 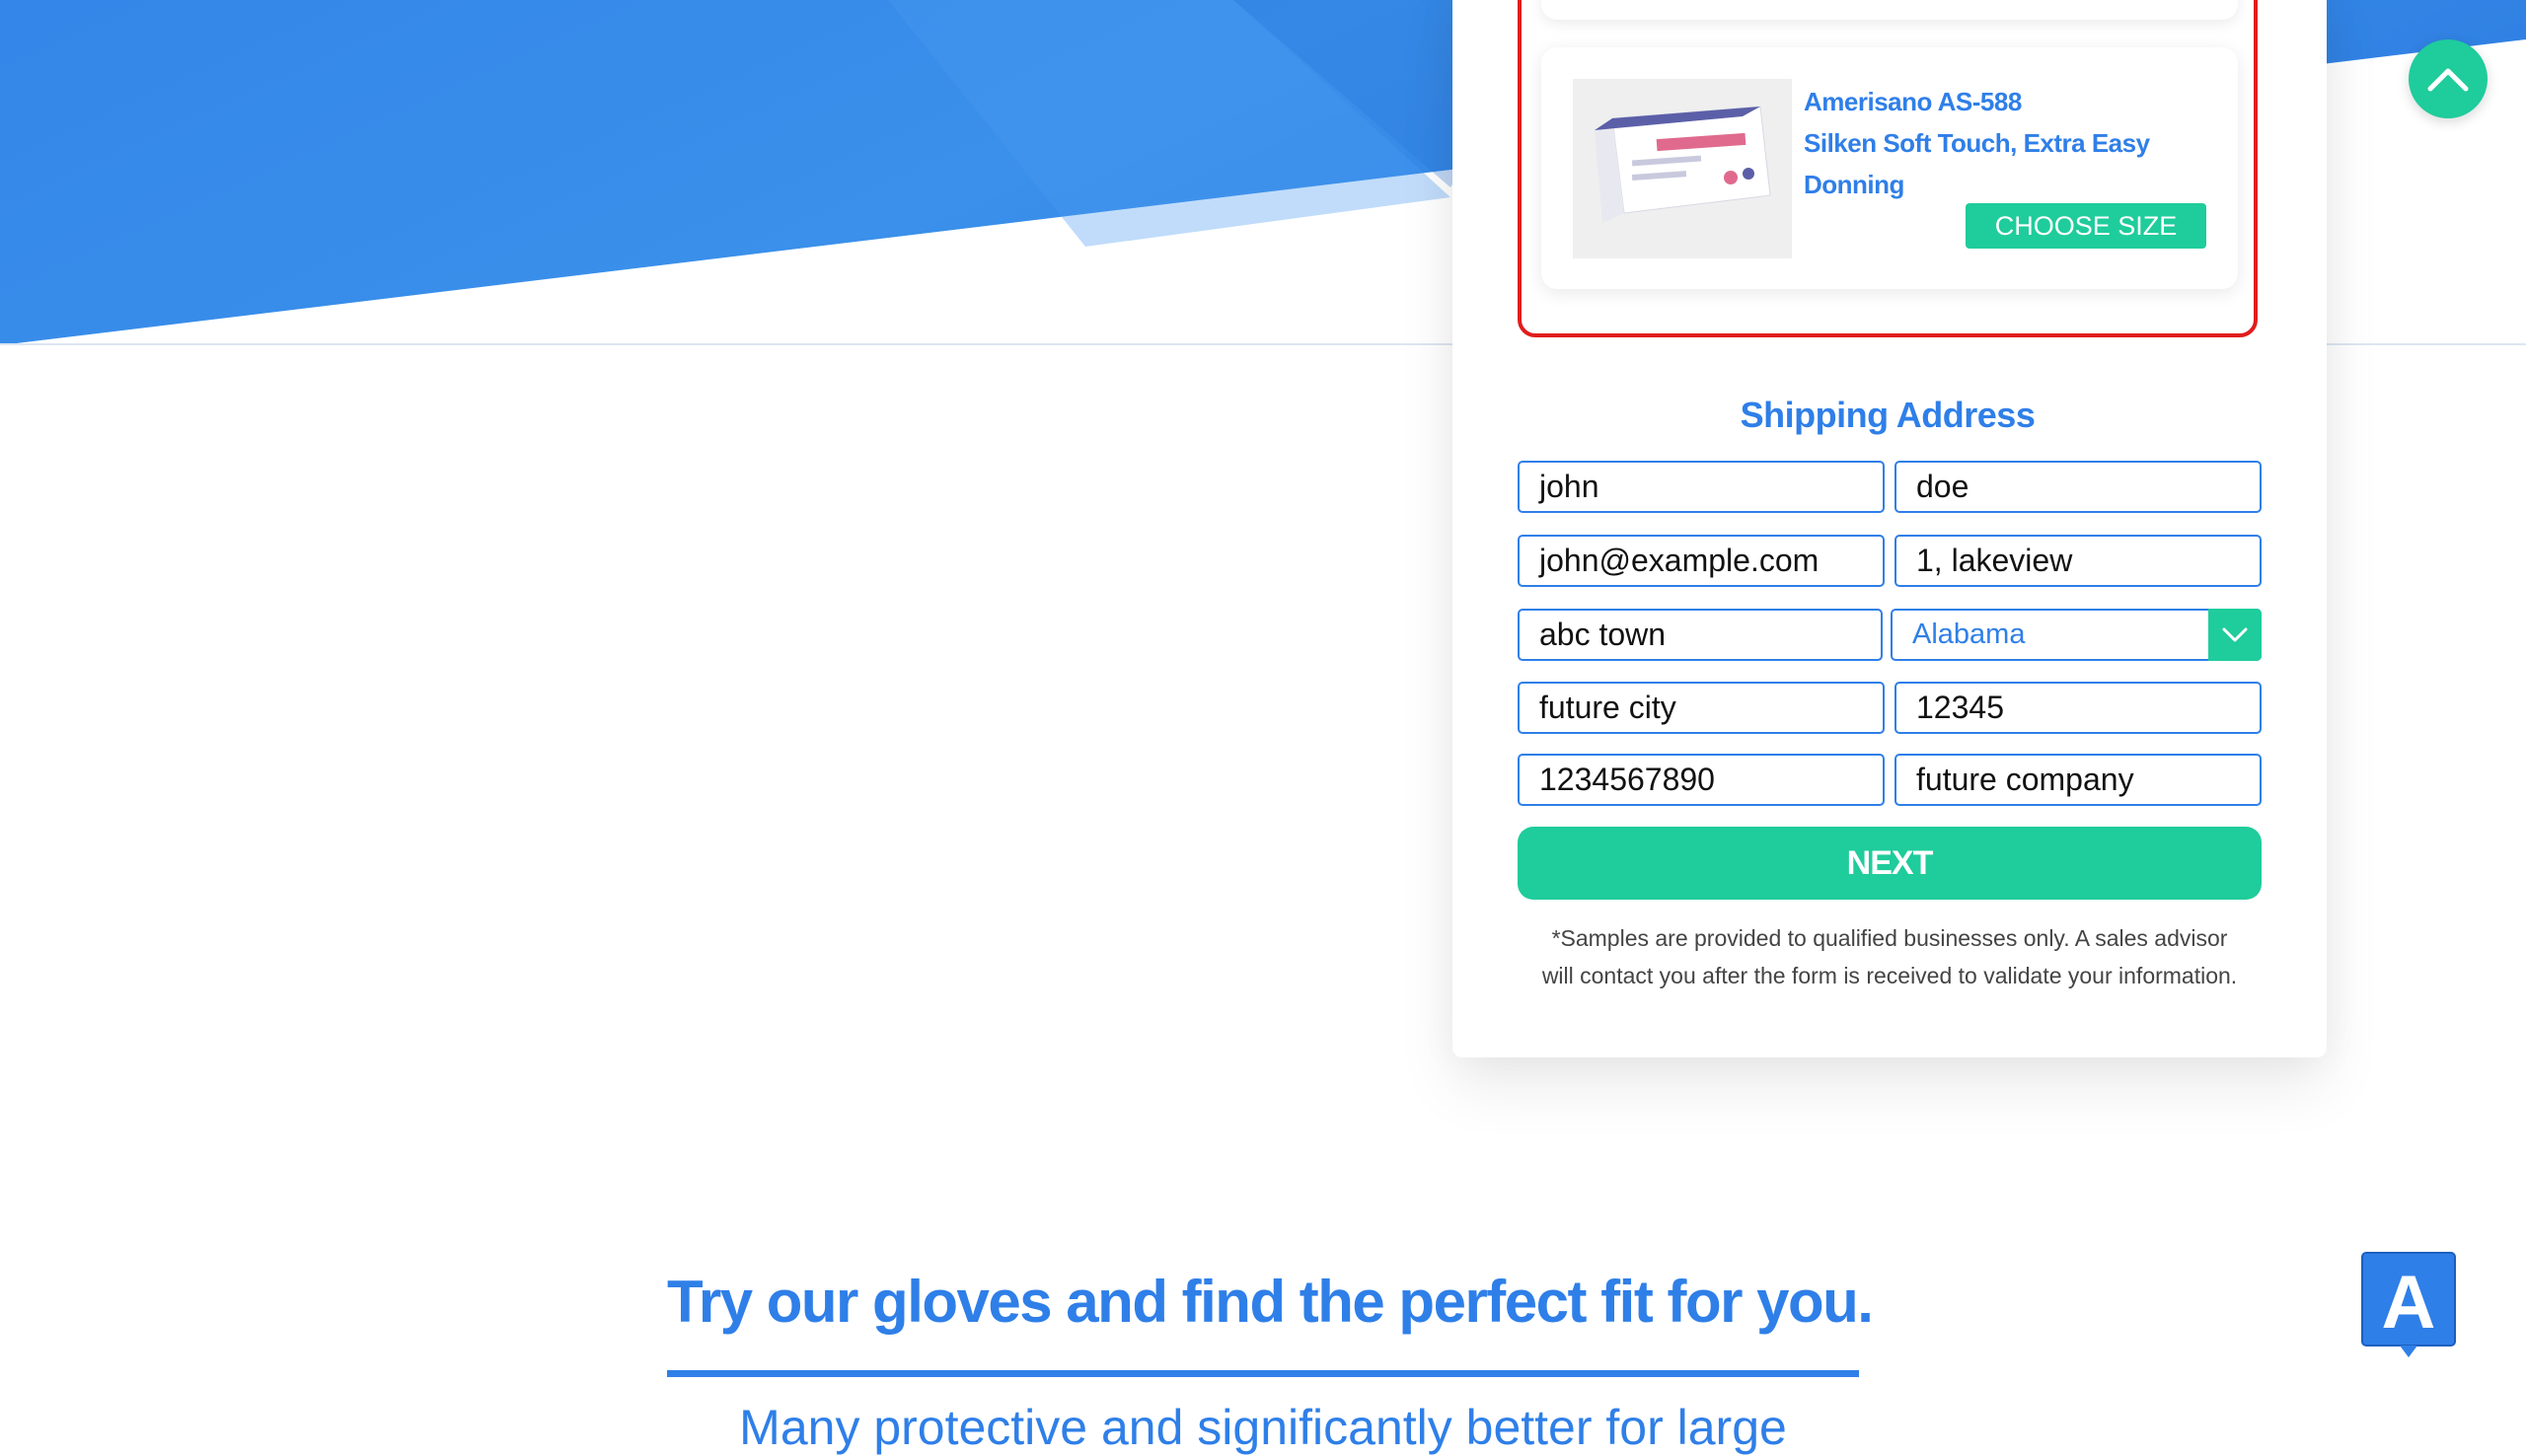 What do you see at coordinates (1854, 184) in the screenshot?
I see `product-name-line3: Donning` at bounding box center [1854, 184].